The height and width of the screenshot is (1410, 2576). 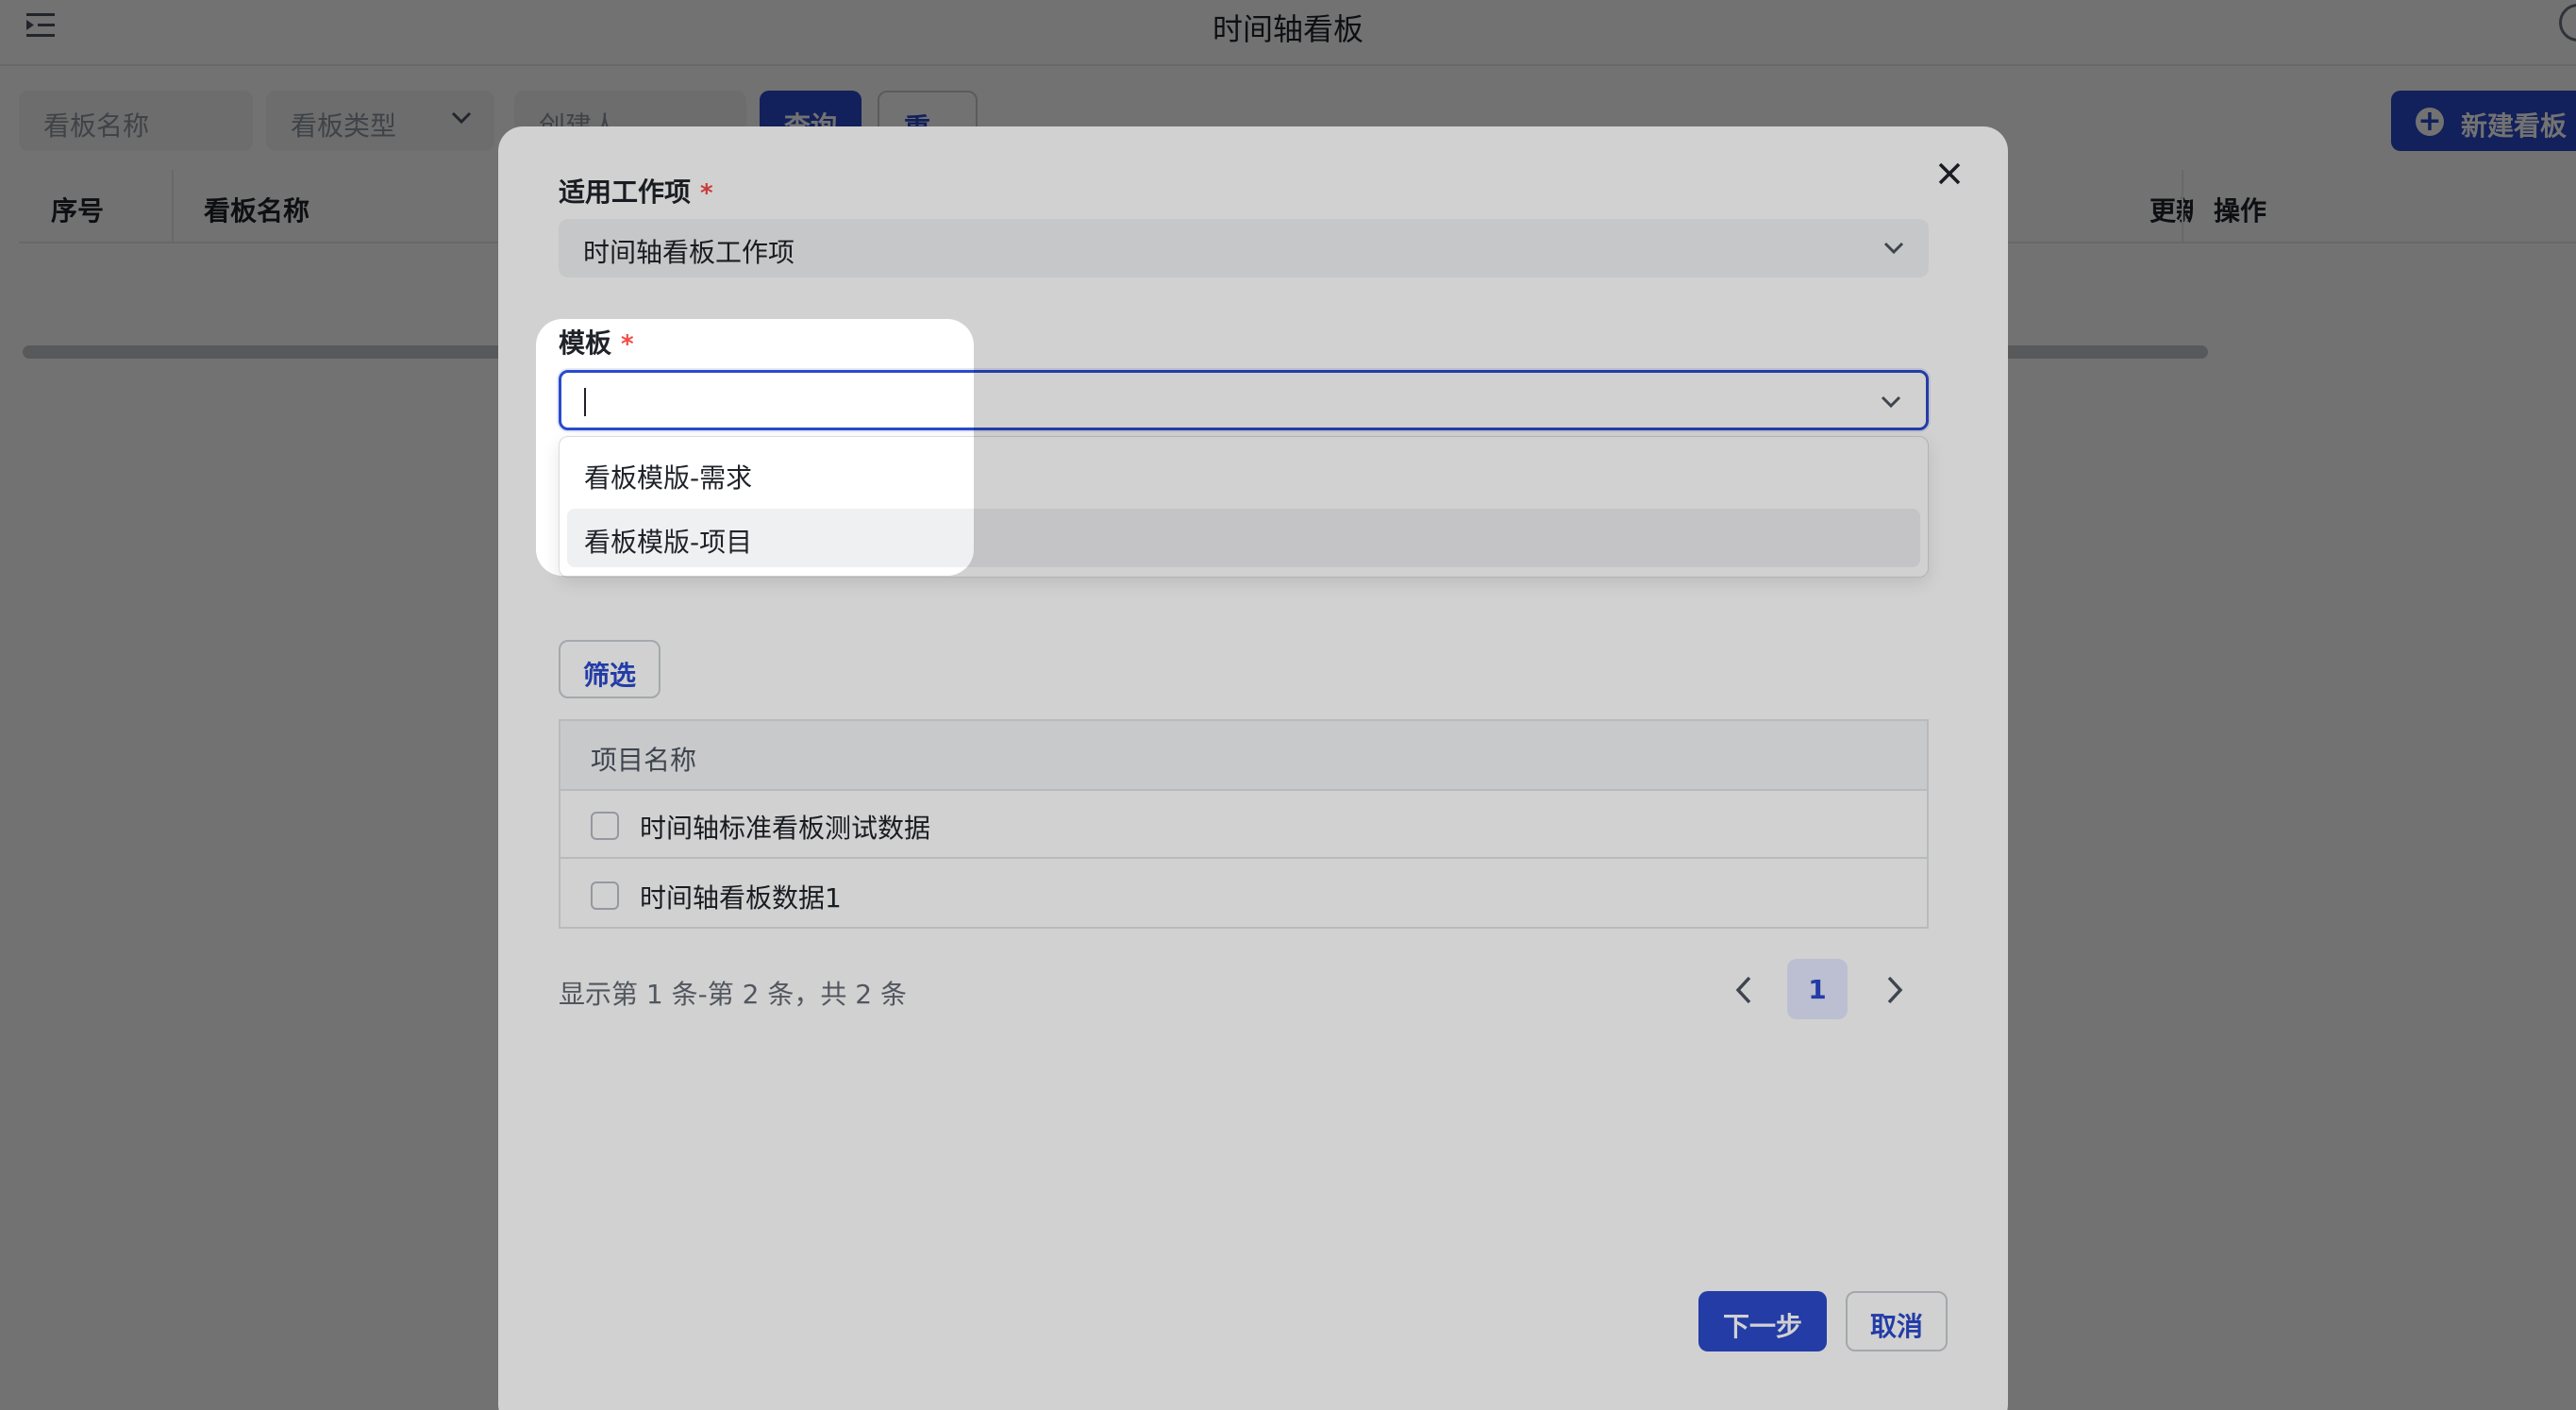 What do you see at coordinates (1244, 248) in the screenshot?
I see `workitem-select: 时间轴看板工作项` at bounding box center [1244, 248].